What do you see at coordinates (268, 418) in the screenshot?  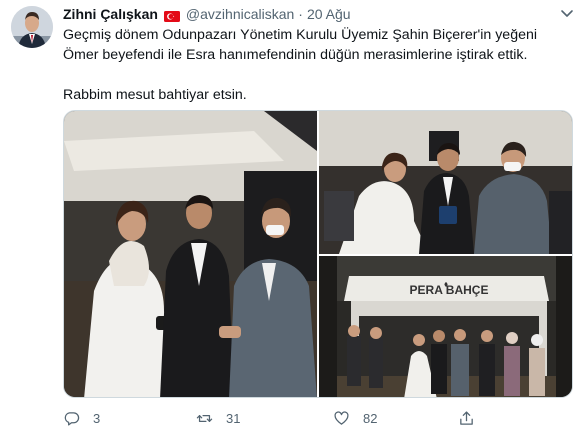 I see `tweet-actions: 3 31 82` at bounding box center [268, 418].